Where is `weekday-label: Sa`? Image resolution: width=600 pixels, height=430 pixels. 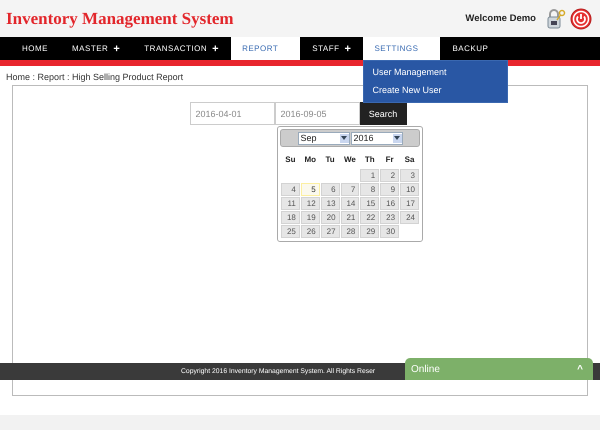
weekday-label: Sa is located at coordinates (409, 159).